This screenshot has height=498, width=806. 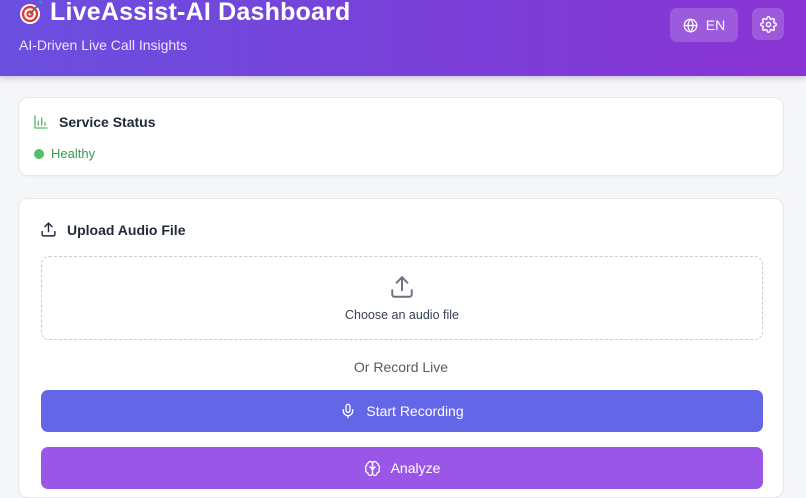 I want to click on upload-header: Upload Audio File, so click(x=112, y=229).